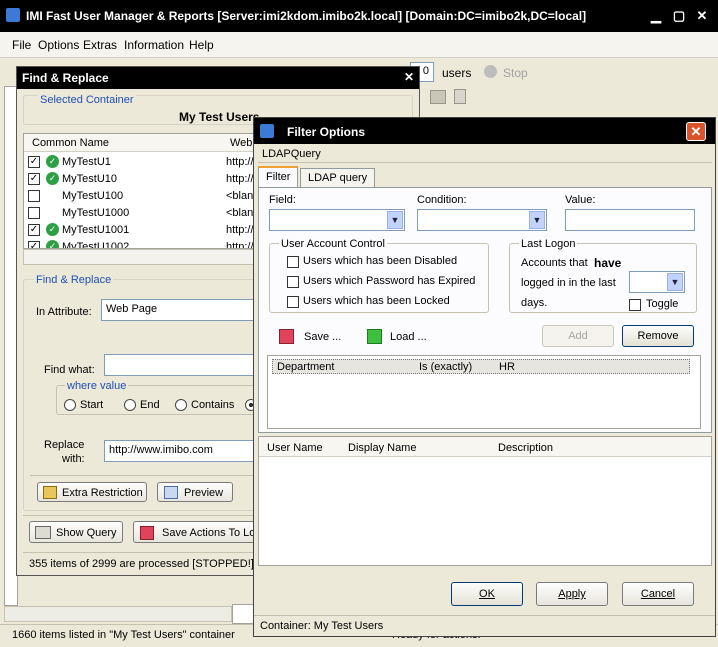 The height and width of the screenshot is (647, 718). I want to click on preview-label: Preview, so click(204, 493).